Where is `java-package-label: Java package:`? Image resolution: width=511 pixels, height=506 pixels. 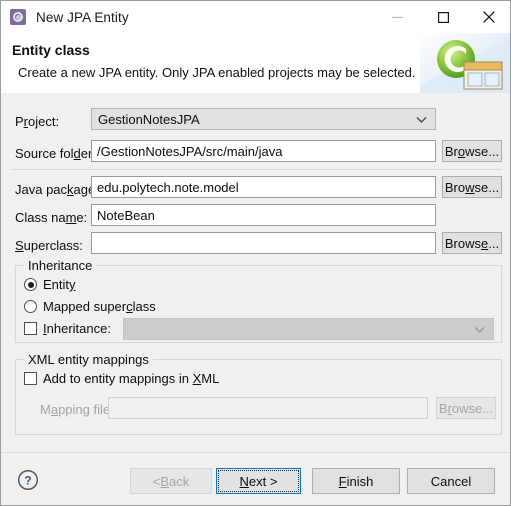 java-package-label: Java package: is located at coordinates (57, 189).